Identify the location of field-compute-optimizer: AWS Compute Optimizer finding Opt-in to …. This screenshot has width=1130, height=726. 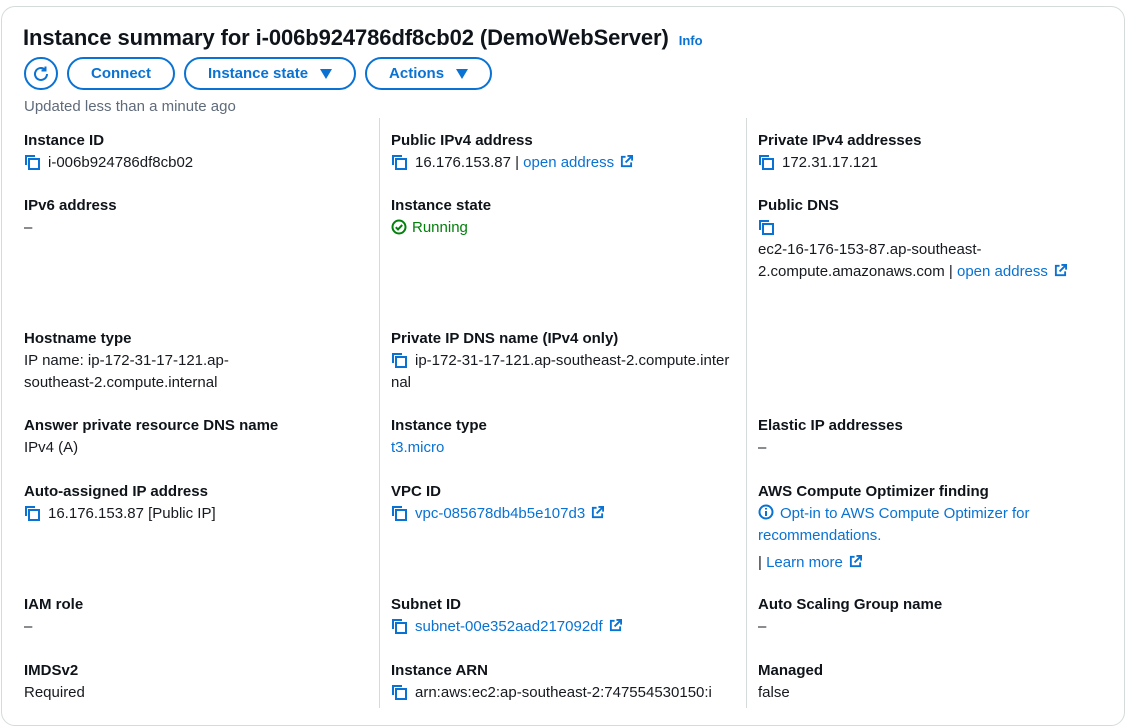
(930, 527).